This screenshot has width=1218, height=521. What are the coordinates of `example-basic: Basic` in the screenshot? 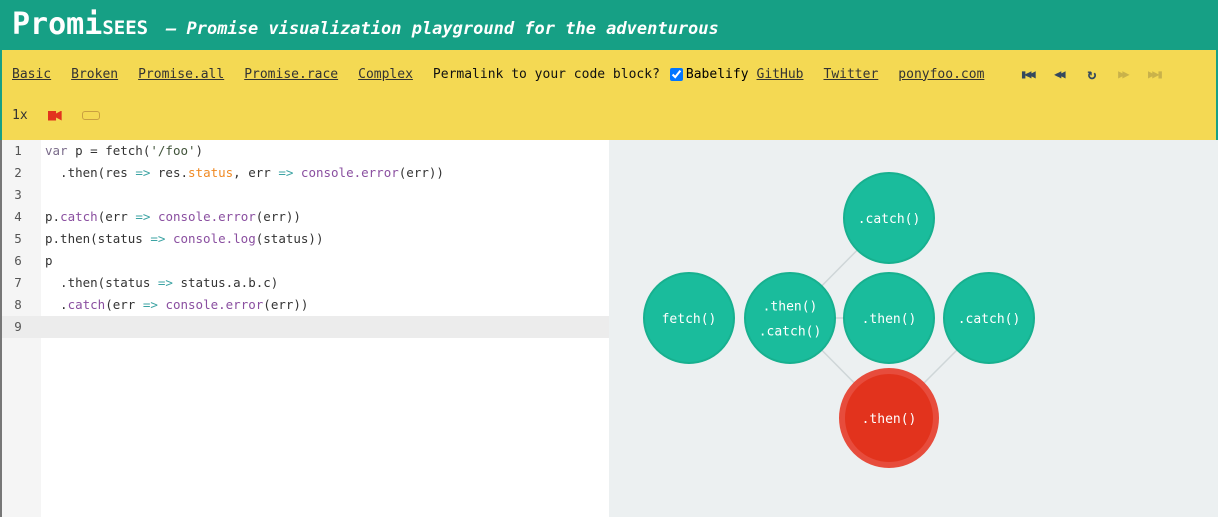 It's located at (31, 74).